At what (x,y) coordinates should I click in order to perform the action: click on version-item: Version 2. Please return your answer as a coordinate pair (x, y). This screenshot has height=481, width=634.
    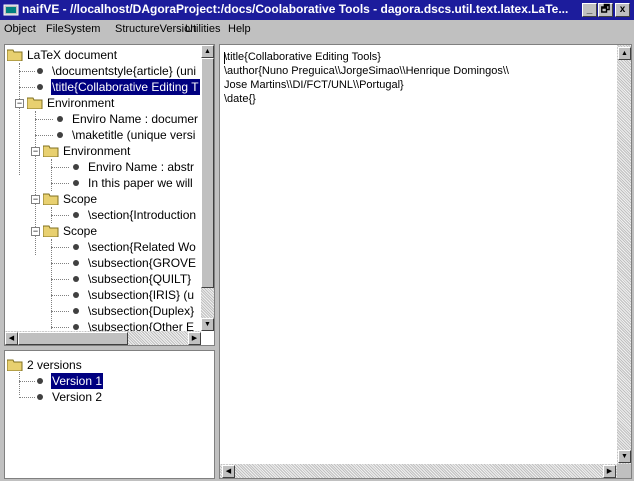
    Looking at the image, I should click on (105, 397).